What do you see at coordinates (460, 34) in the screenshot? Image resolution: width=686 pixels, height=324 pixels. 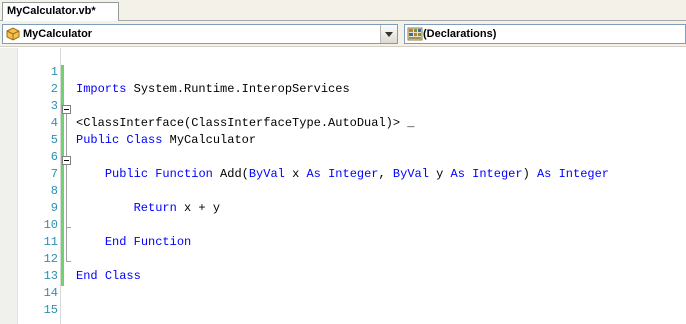 I see `member-name-value: (Declarations)` at bounding box center [460, 34].